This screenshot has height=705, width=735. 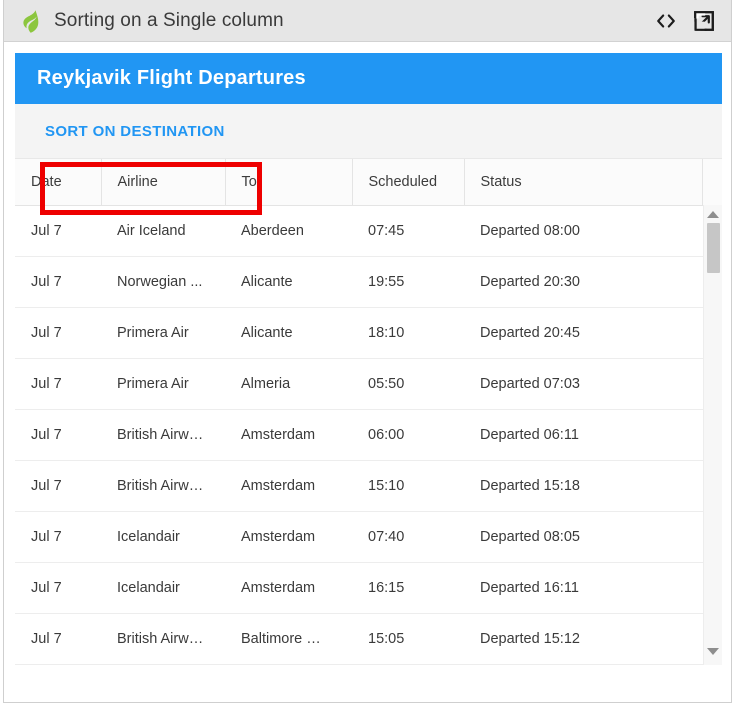 I want to click on cell-status: Departed 20:30, so click(x=583, y=282).